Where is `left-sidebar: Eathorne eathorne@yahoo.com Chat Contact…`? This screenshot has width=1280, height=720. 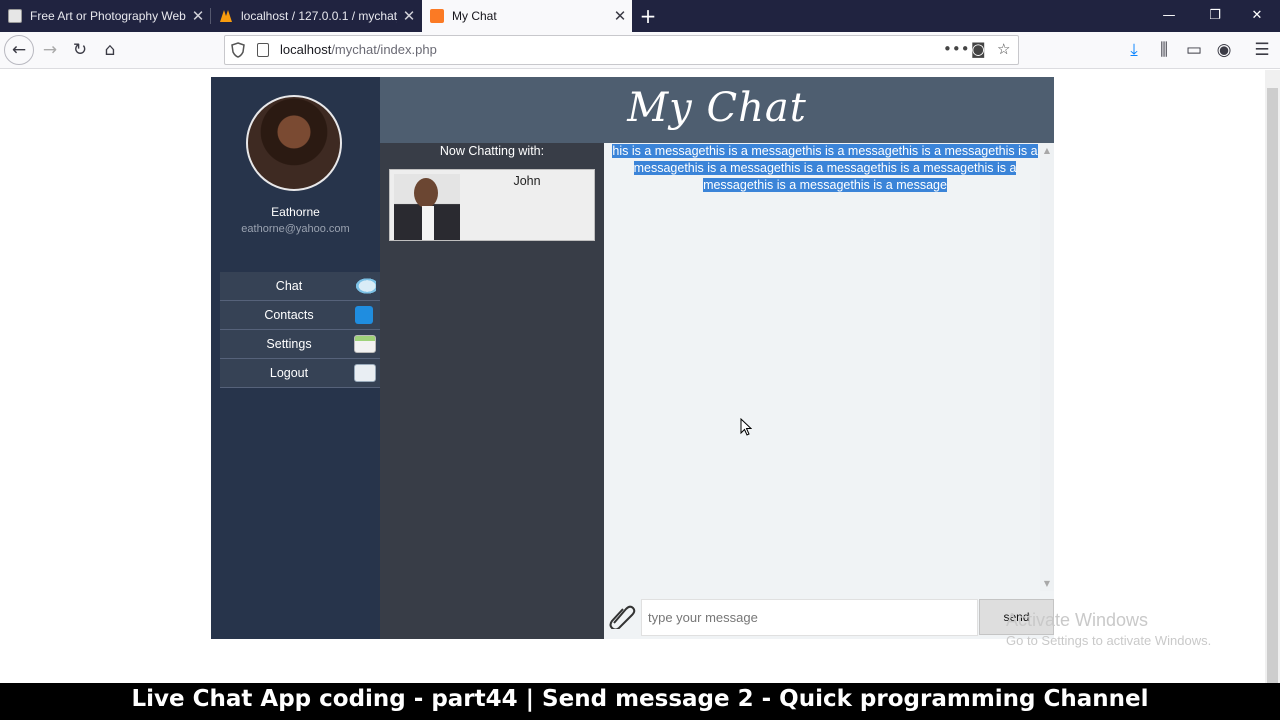 left-sidebar: Eathorne eathorne@yahoo.com Chat Contact… is located at coordinates (295, 358).